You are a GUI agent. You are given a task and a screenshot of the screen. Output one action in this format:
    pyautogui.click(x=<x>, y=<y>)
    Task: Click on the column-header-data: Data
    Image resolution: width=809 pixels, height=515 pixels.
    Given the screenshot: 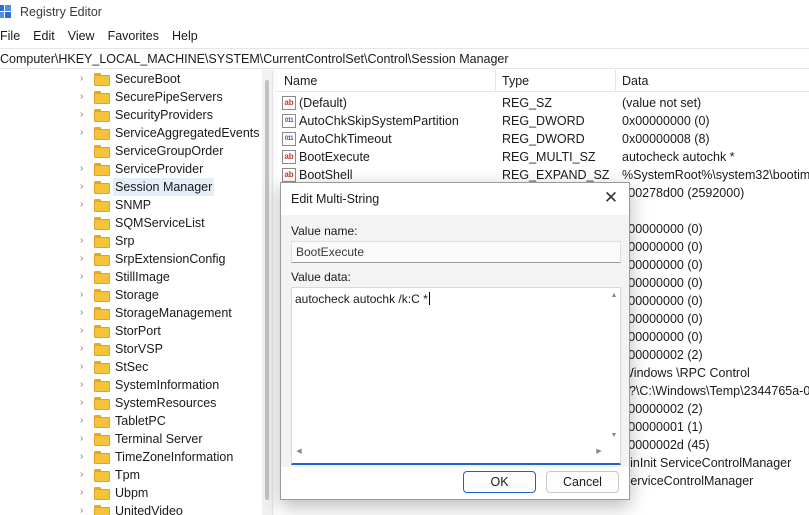 What is the action you would take?
    pyautogui.click(x=635, y=81)
    